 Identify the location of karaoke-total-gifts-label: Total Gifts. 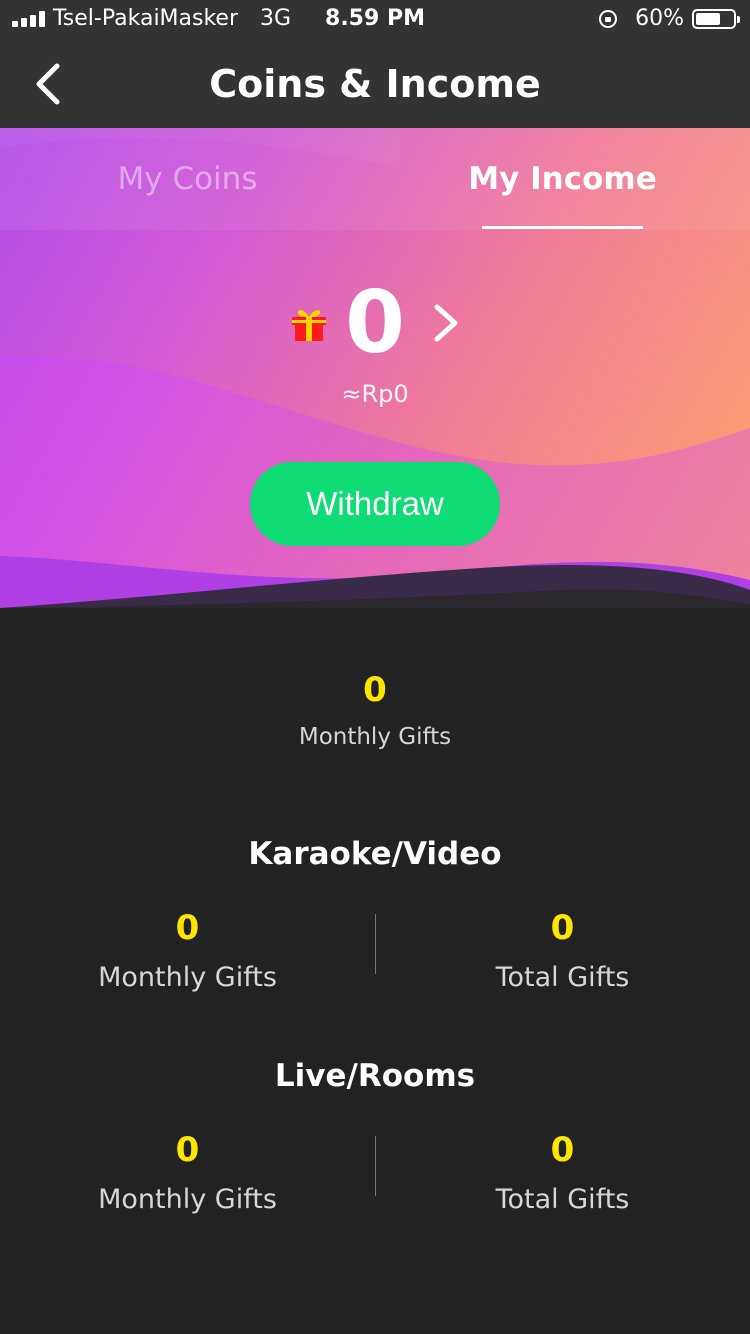
(562, 977).